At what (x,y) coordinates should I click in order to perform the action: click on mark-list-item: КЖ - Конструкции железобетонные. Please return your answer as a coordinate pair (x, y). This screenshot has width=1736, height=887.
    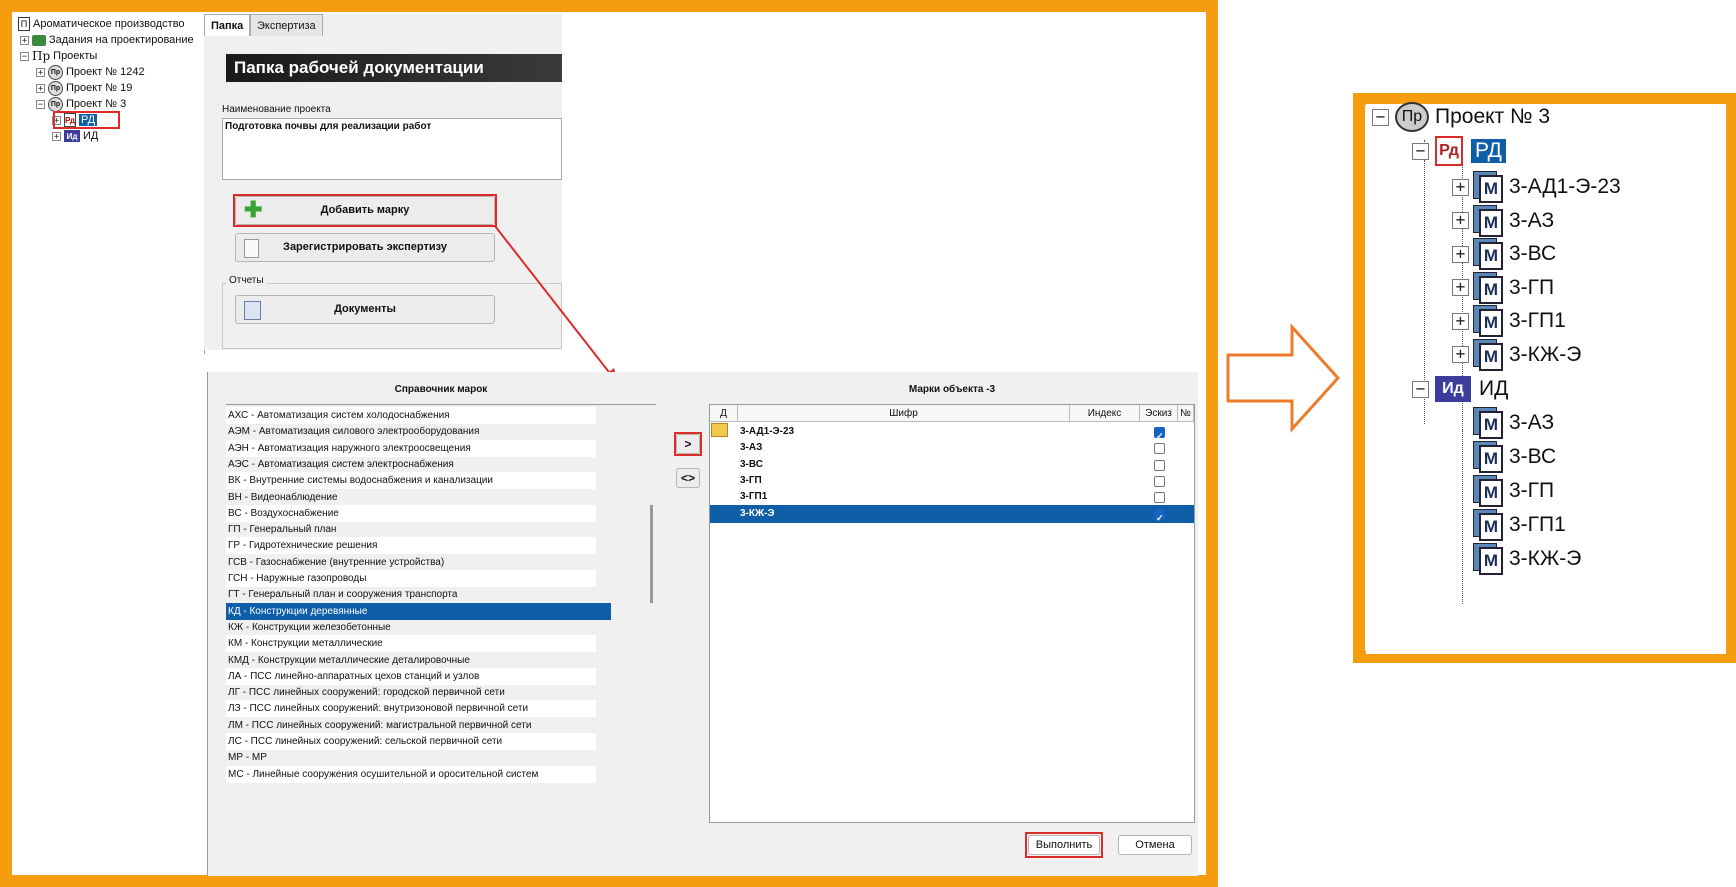
    Looking at the image, I should click on (411, 627).